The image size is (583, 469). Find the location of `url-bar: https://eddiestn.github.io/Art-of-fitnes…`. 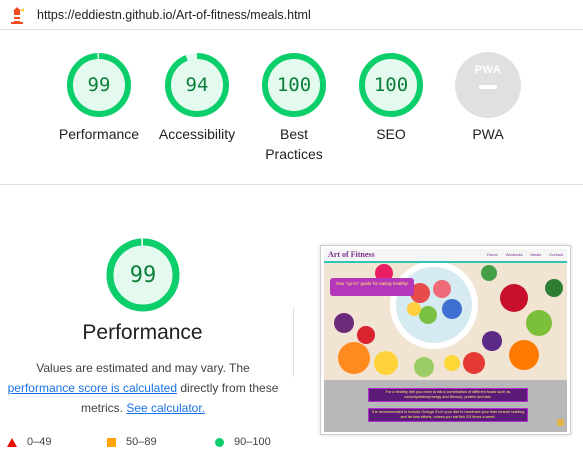

url-bar: https://eddiestn.github.io/Art-of-fitnes… is located at coordinates (291, 15).